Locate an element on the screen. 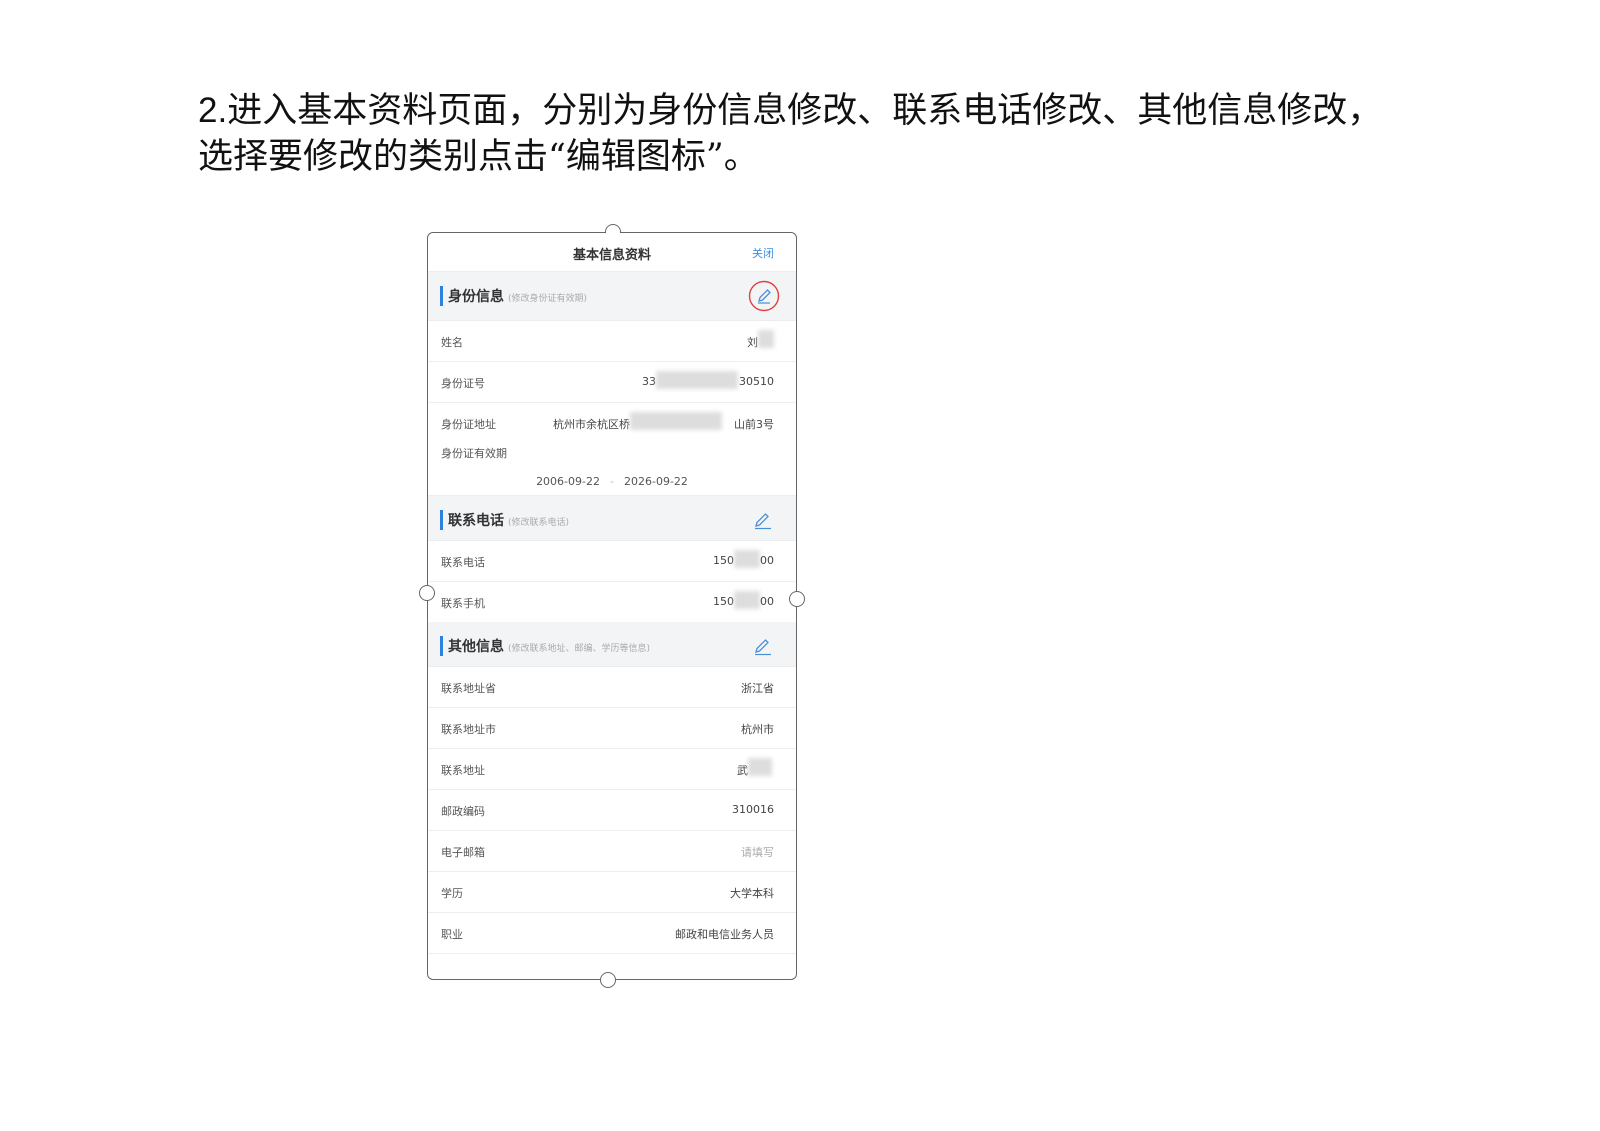 The width and height of the screenshot is (1600, 1131). idnum-label: 身份证号 is located at coordinates (463, 383).